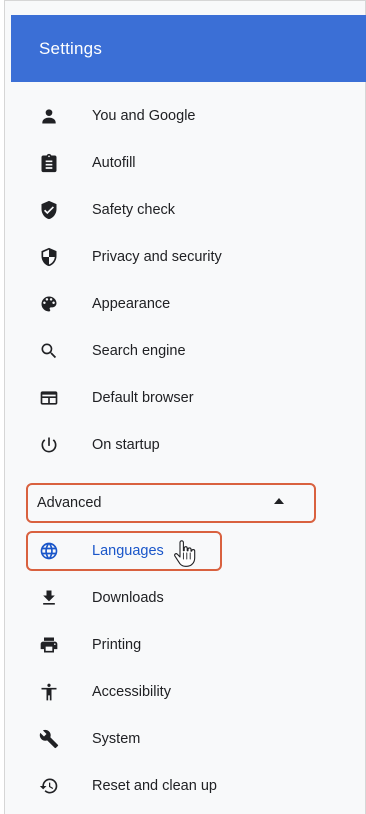 The height and width of the screenshot is (814, 366). I want to click on shield-half-icon, so click(49, 257).